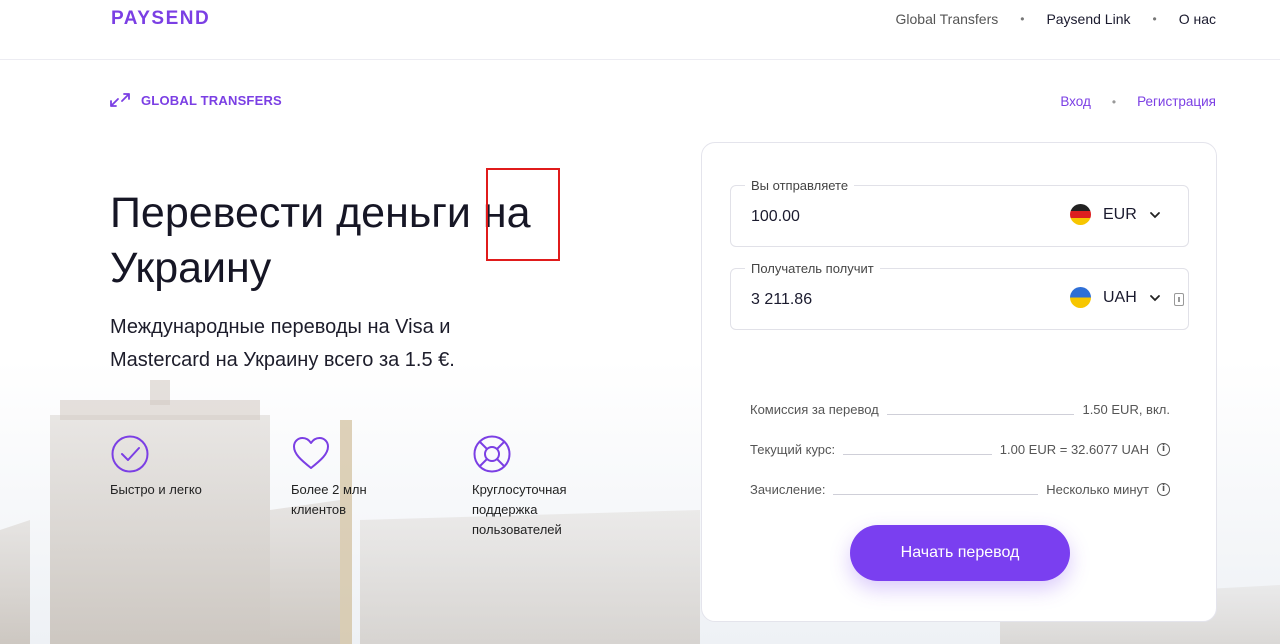 This screenshot has width=1280, height=644. What do you see at coordinates (640, 102) in the screenshot?
I see `product-subbar: GLOBAL TRANSFERS Вход • Регистрация` at bounding box center [640, 102].